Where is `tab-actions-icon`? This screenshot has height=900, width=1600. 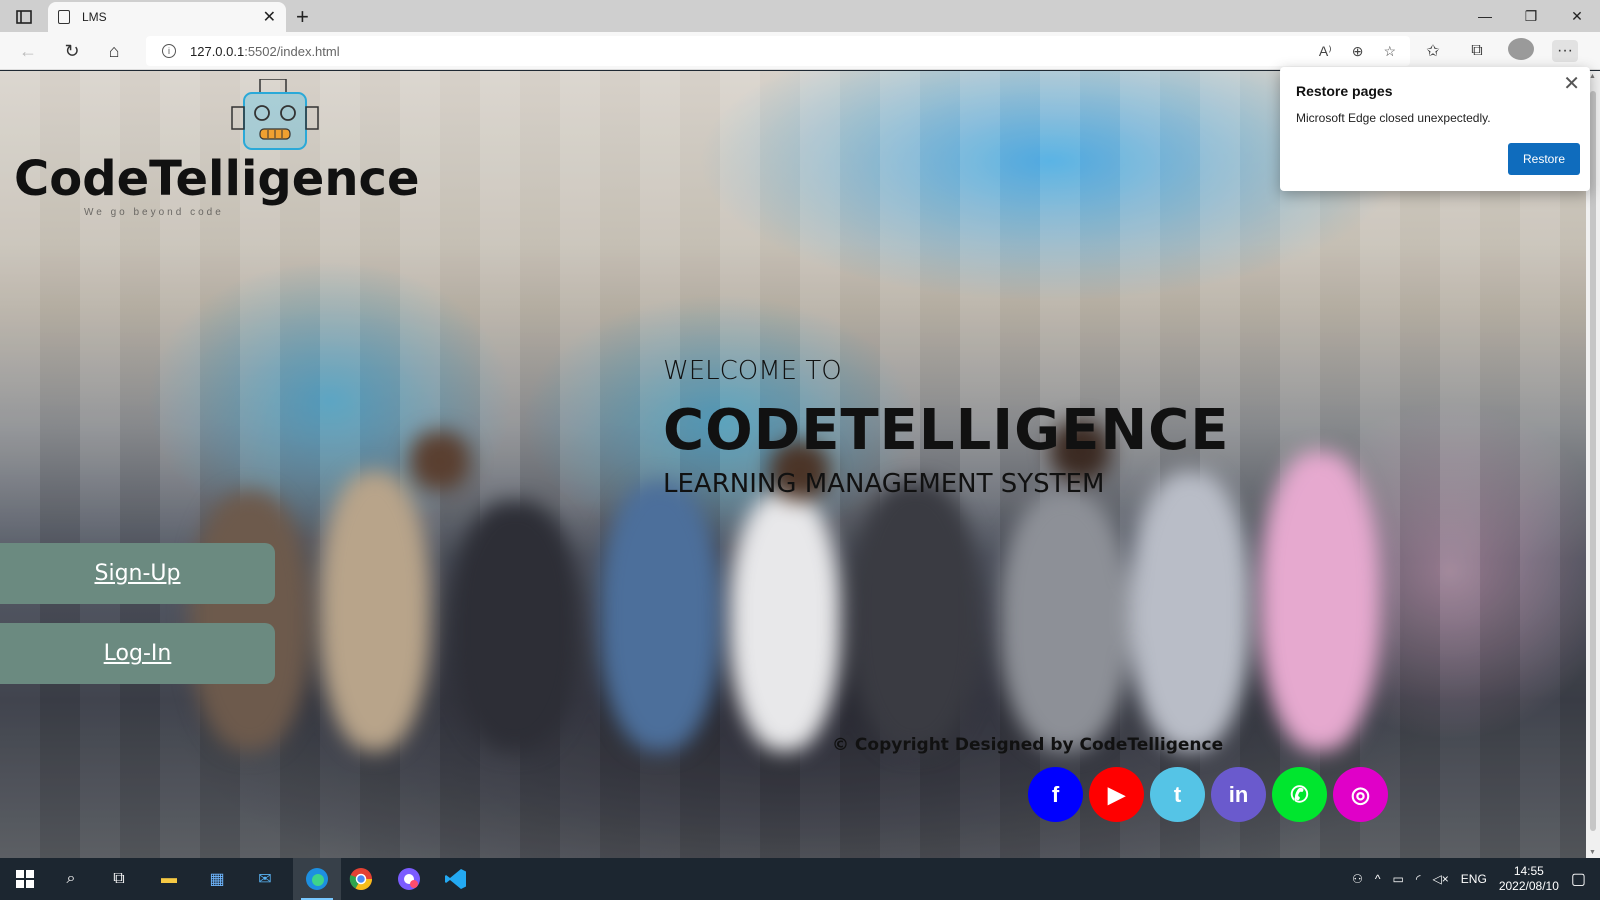 tab-actions-icon is located at coordinates (24, 17).